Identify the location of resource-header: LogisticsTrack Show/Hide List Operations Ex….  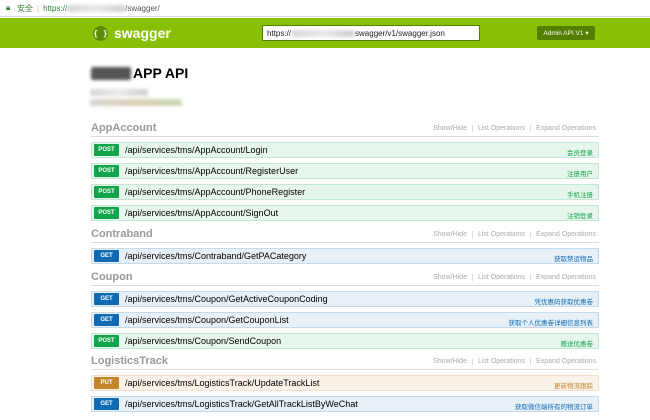
(345, 362).